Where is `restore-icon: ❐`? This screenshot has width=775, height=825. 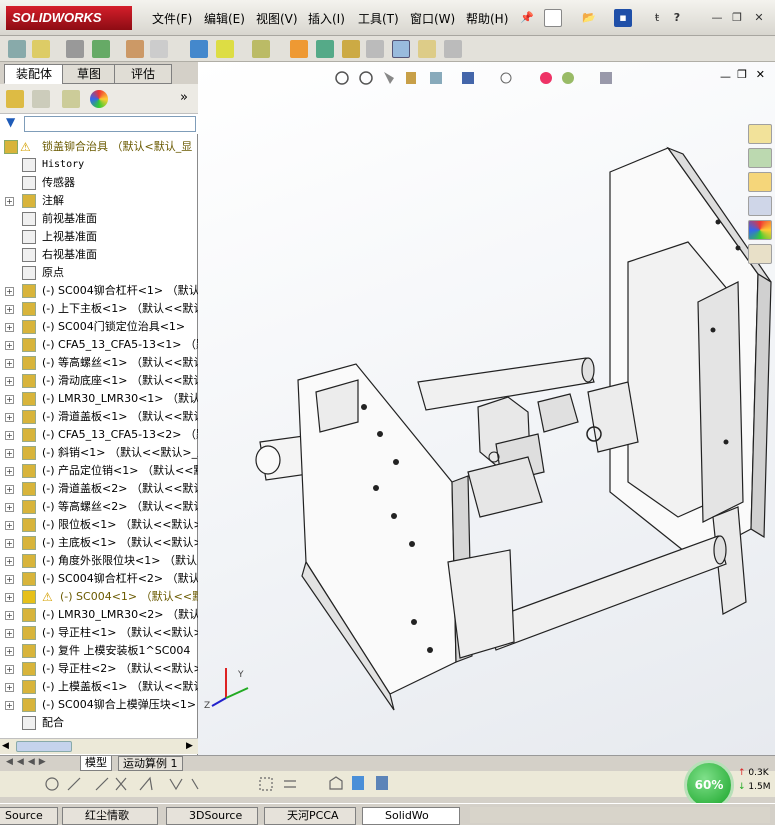 restore-icon: ❐ is located at coordinates (737, 18).